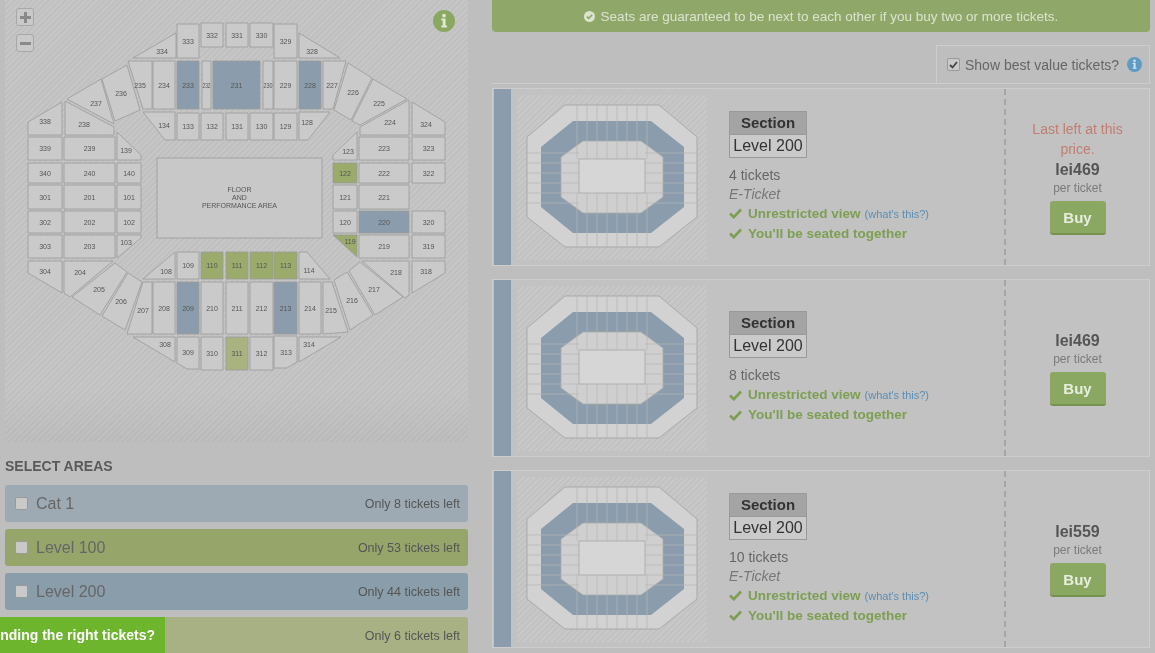 The image size is (1155, 653). I want to click on availability-text: Only 53 tickets left, so click(408, 547).